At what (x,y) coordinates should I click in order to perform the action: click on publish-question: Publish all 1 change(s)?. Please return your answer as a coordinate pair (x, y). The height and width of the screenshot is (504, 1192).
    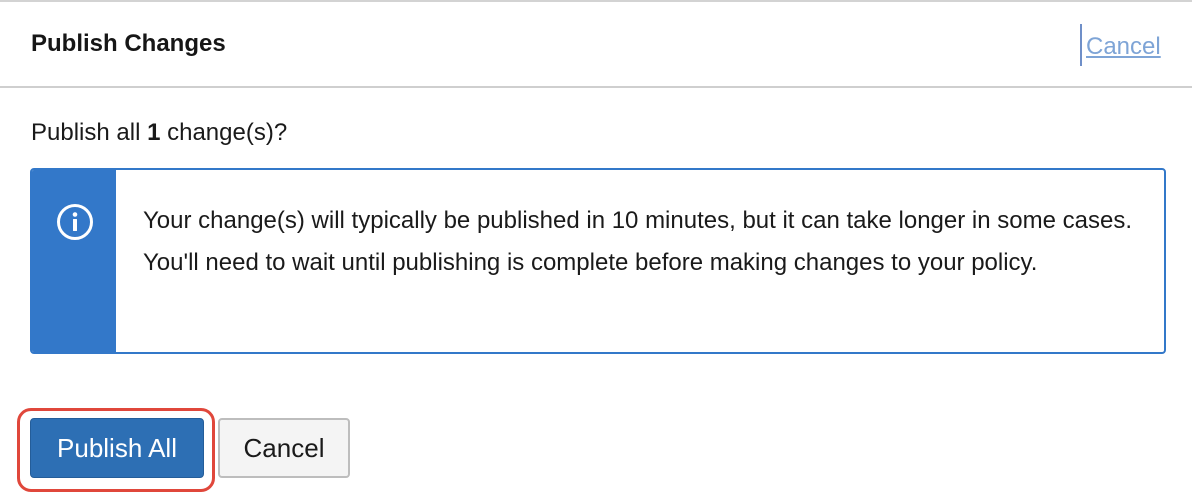
    Looking at the image, I should click on (159, 133).